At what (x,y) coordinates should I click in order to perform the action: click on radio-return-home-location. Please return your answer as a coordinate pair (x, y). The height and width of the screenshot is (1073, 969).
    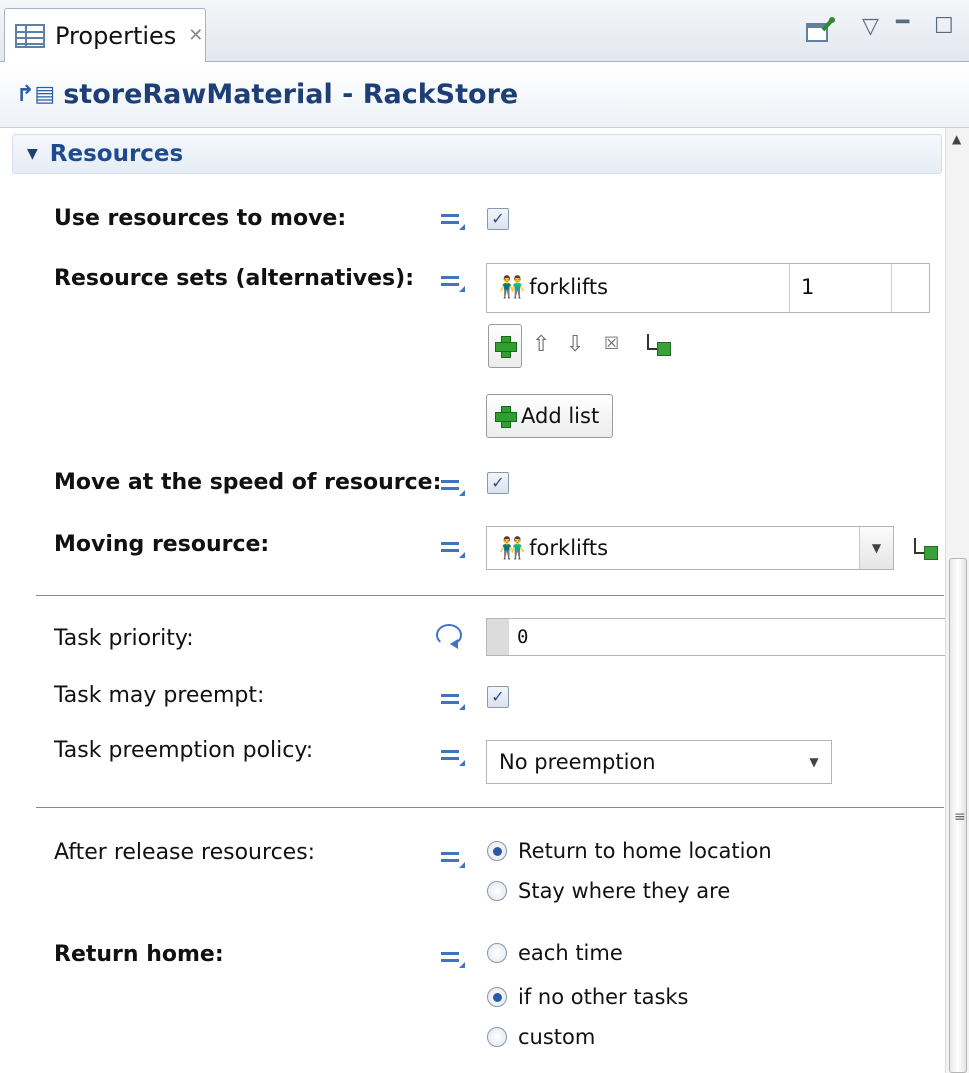
    Looking at the image, I should click on (497, 851).